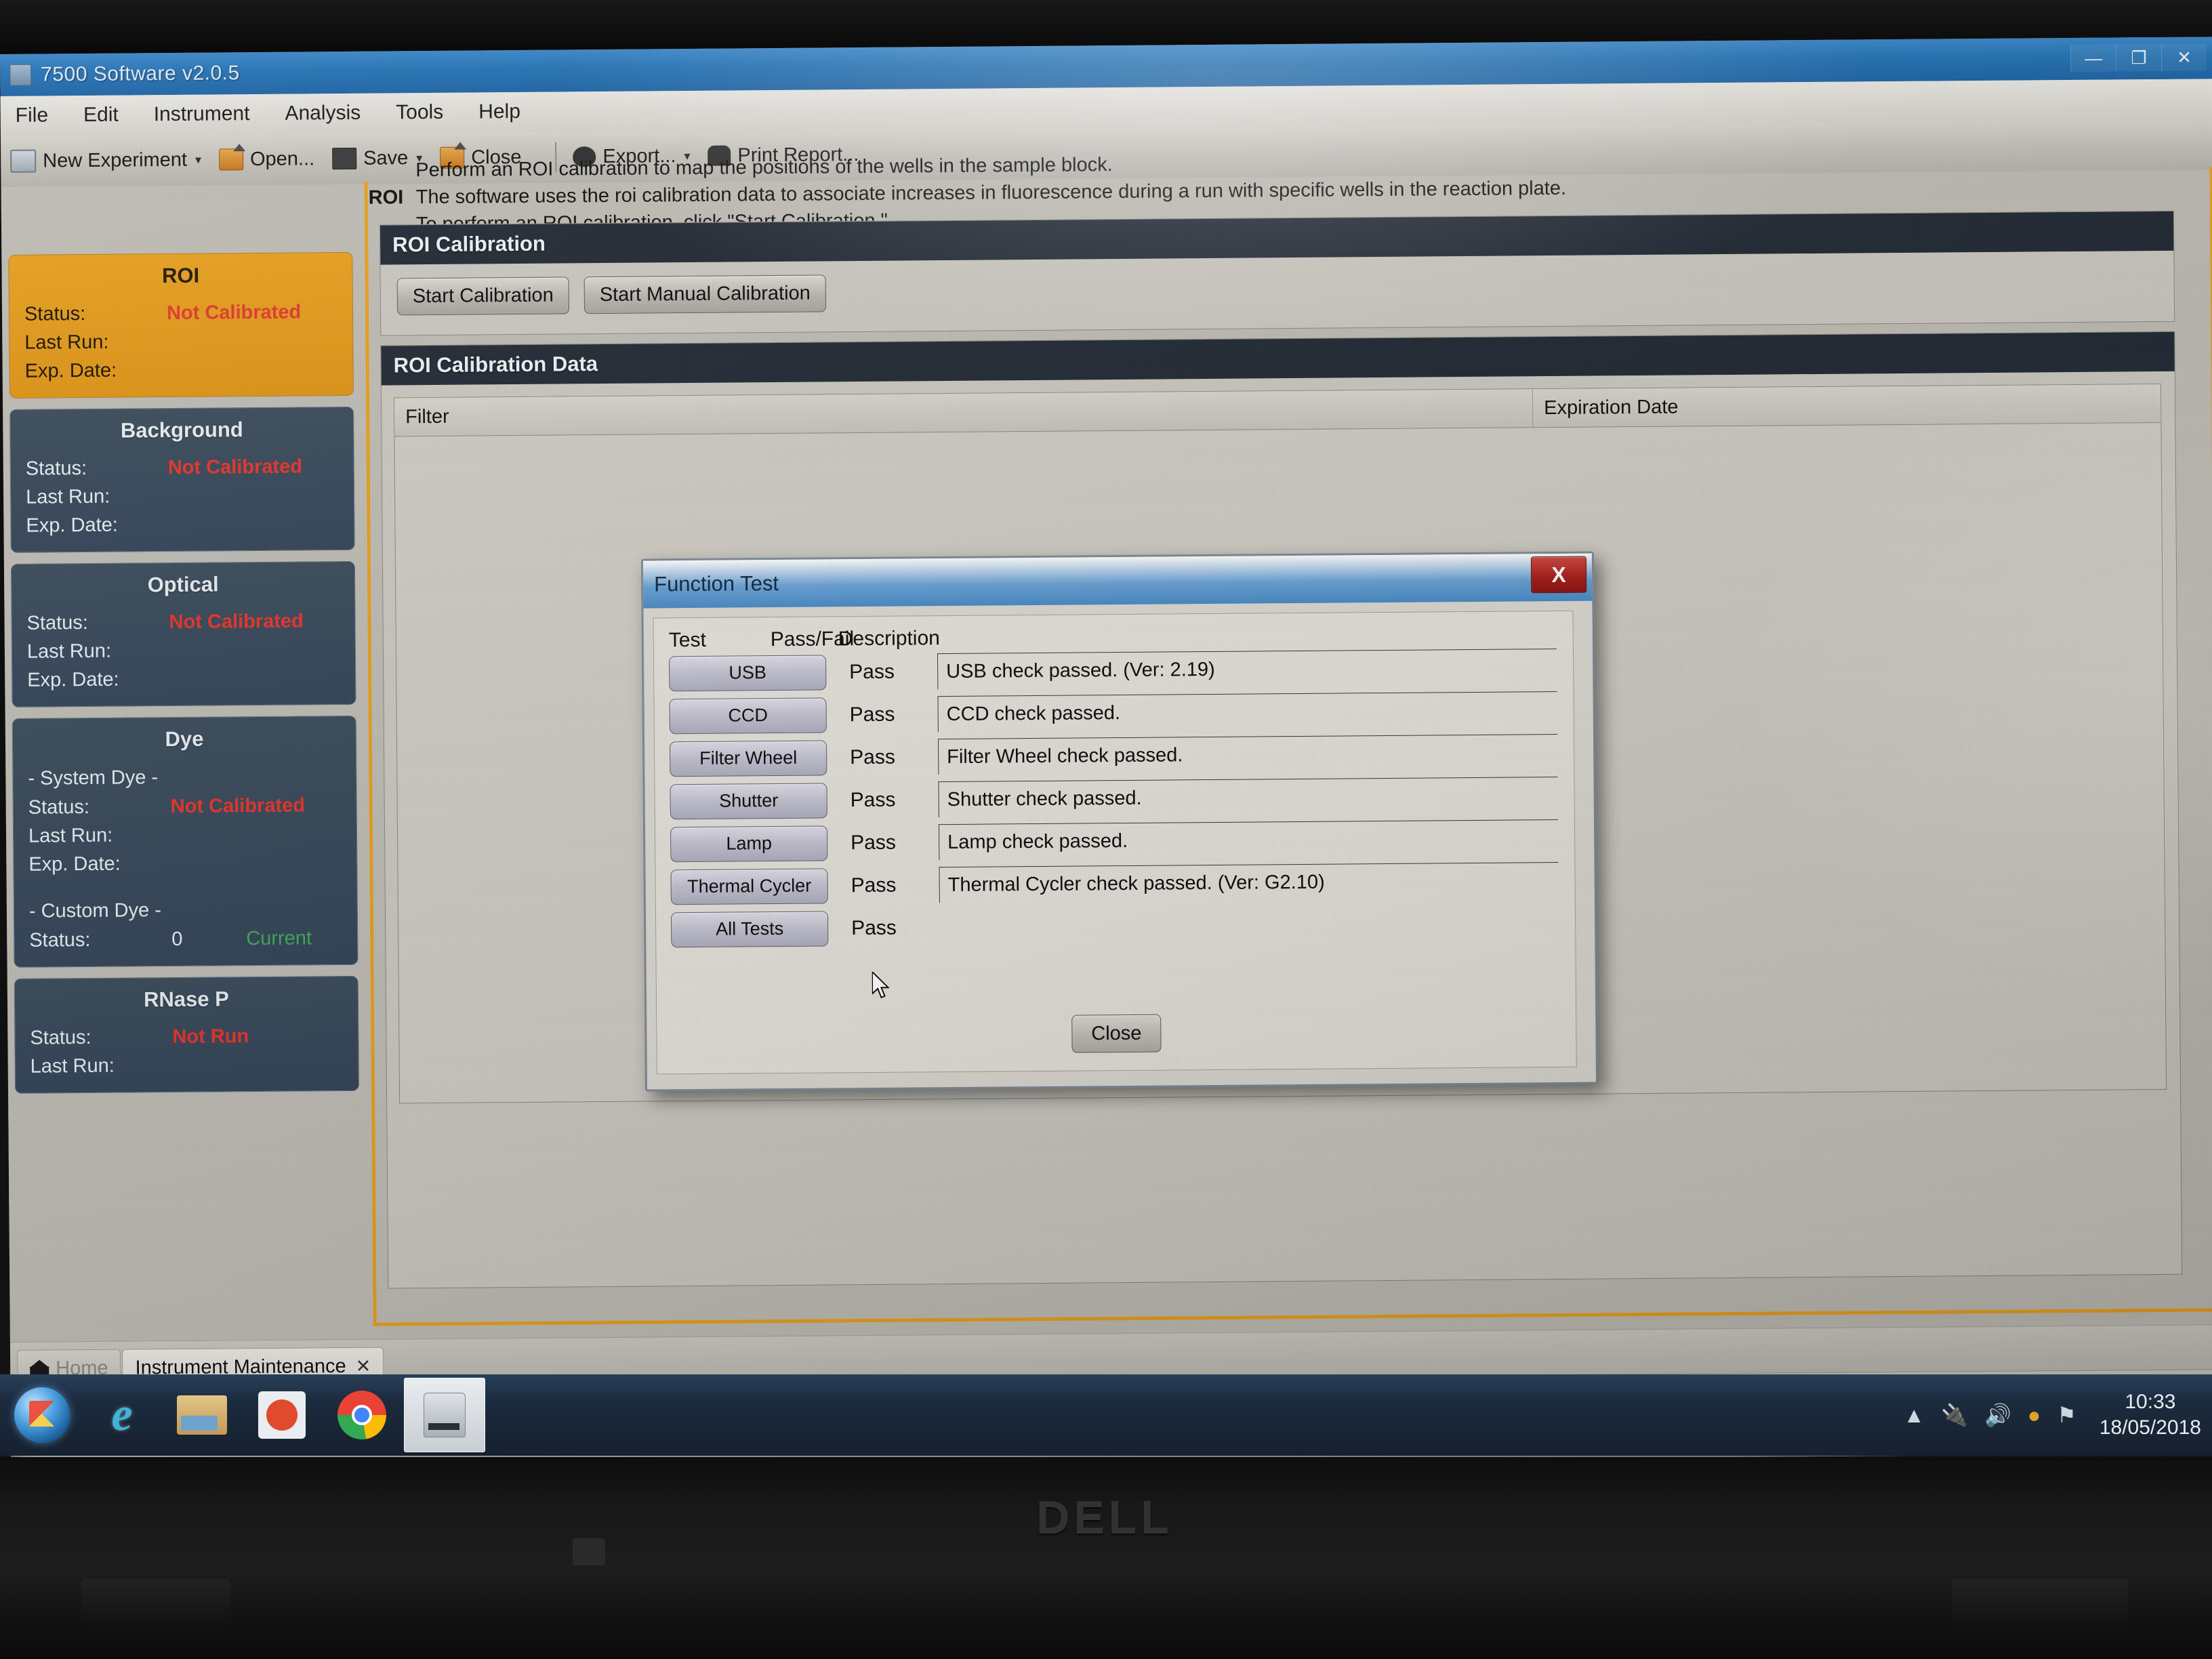 The image size is (2212, 1659). What do you see at coordinates (964, 413) in the screenshot?
I see `column-header-filter: Filter` at bounding box center [964, 413].